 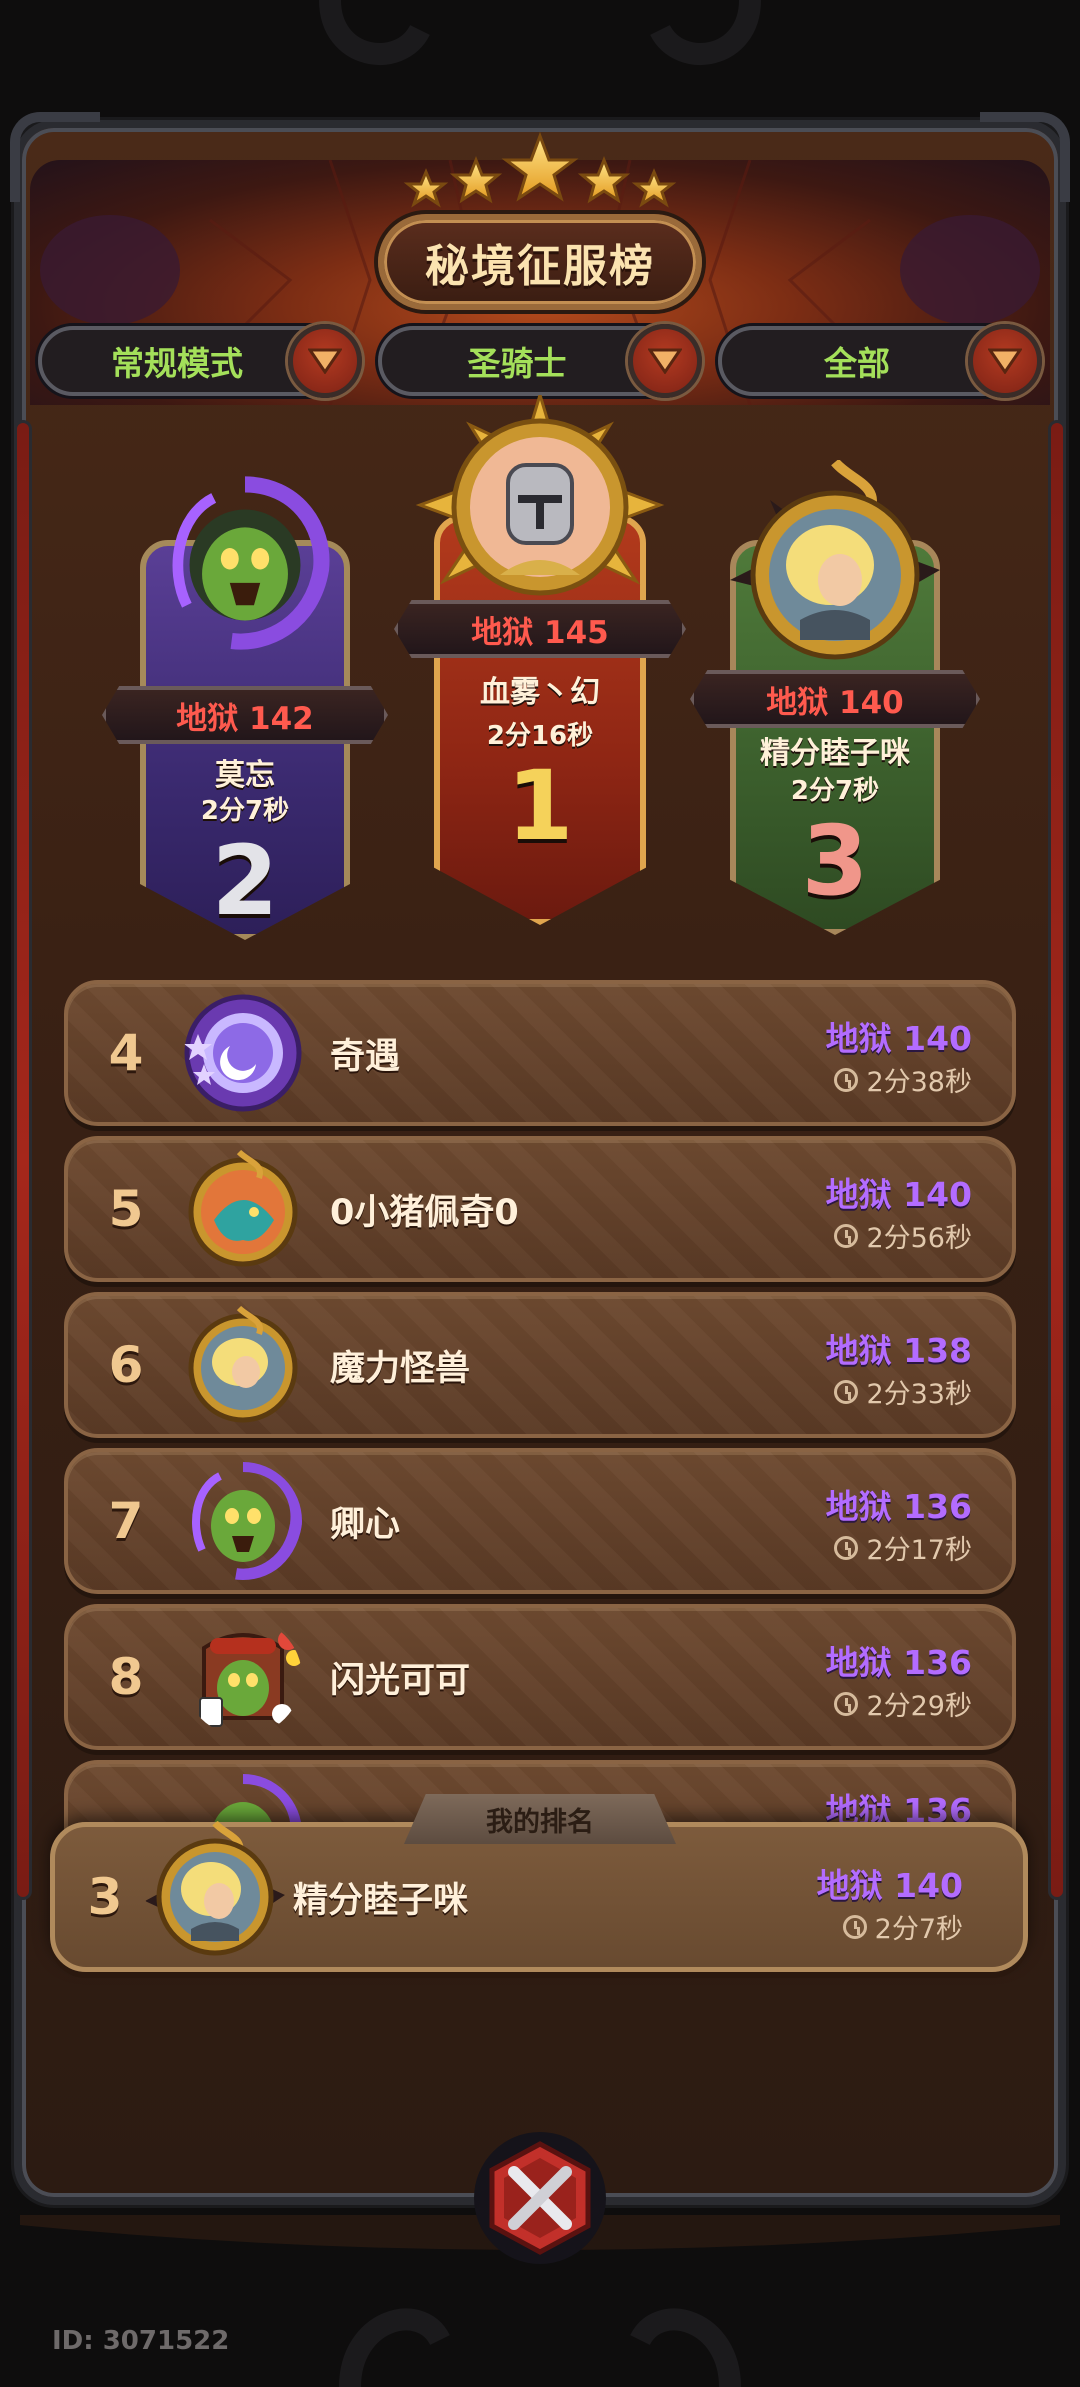 I want to click on left-rail, so click(x=23, y=1160).